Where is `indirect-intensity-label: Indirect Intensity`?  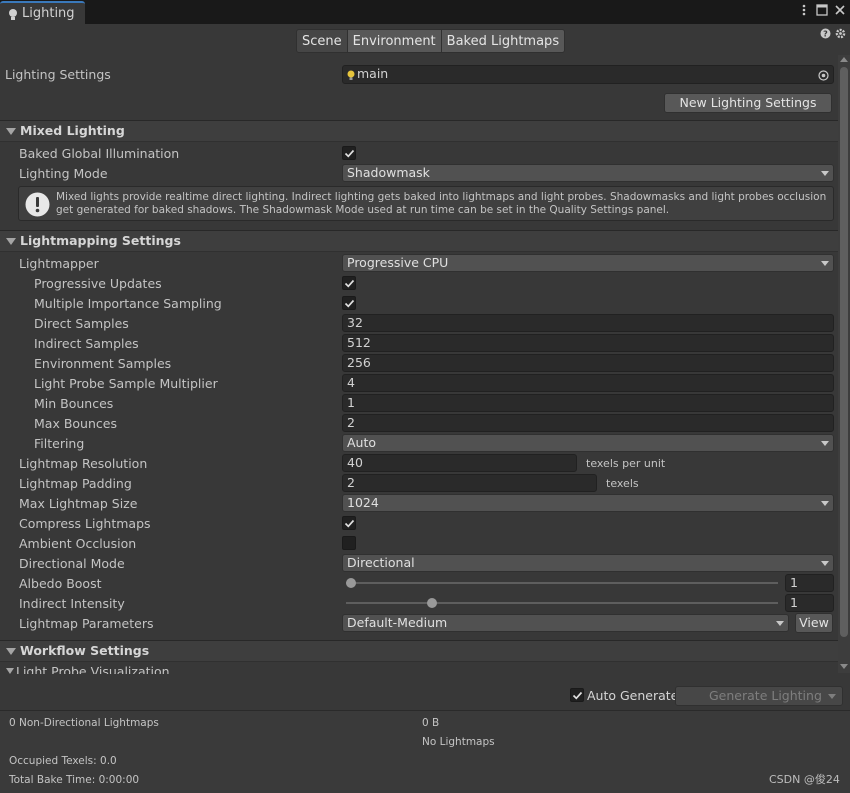 indirect-intensity-label: Indirect Intensity is located at coordinates (72, 603).